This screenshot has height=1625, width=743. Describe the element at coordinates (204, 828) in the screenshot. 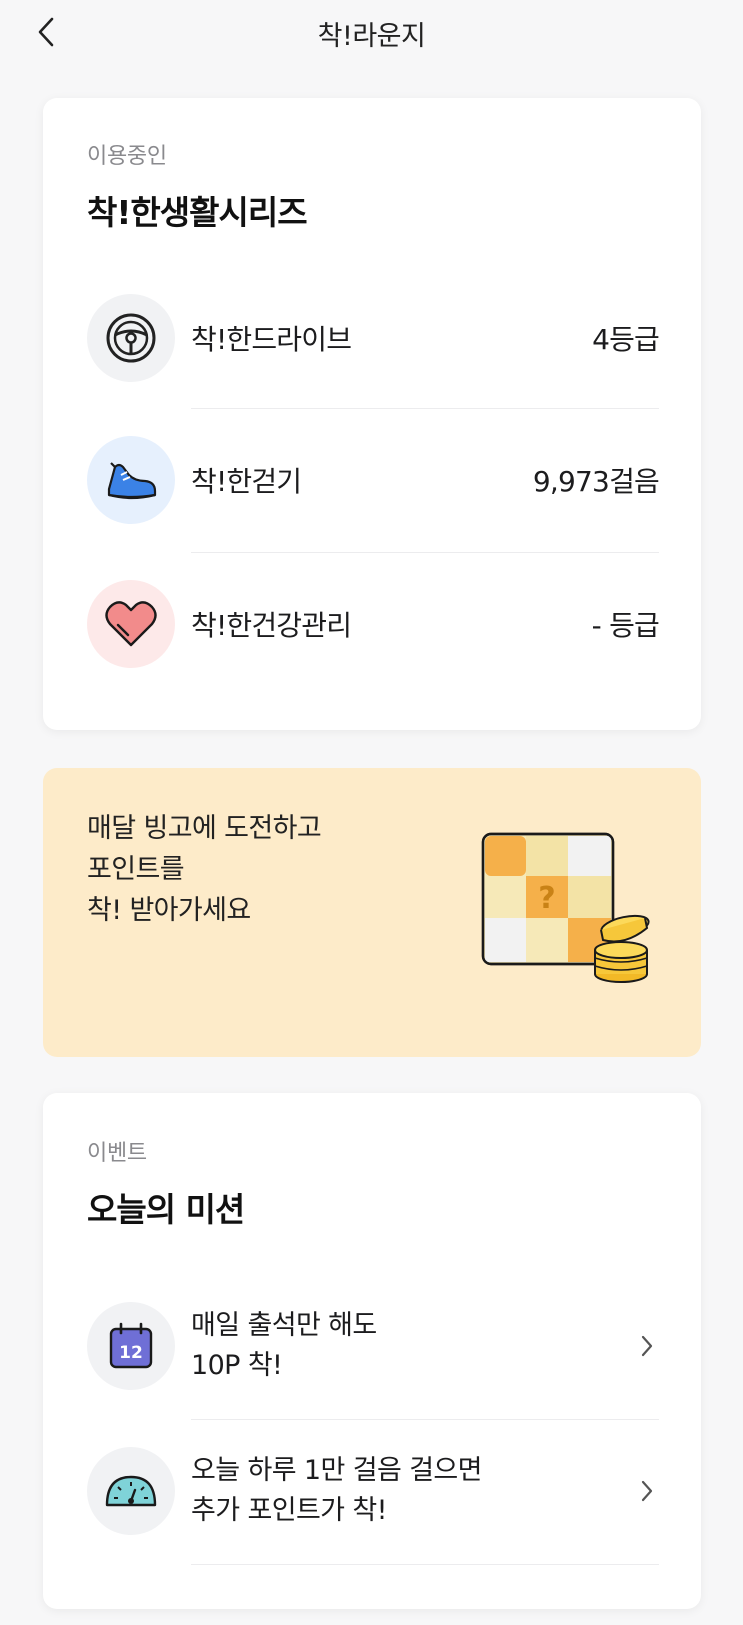

I see `banner-line: 매달 빙고에 도전하고` at that location.